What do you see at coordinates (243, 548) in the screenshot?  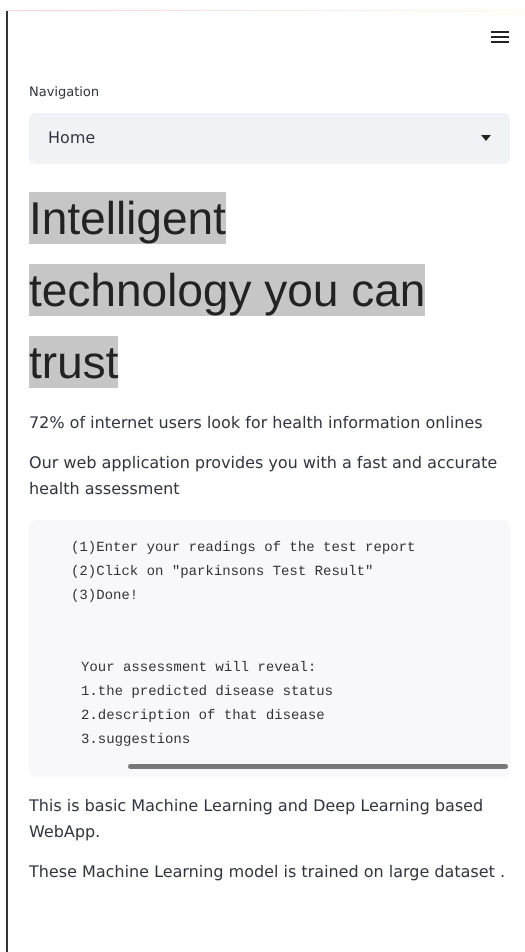 I see `code-line: (1)Enter your readings of the test report` at bounding box center [243, 548].